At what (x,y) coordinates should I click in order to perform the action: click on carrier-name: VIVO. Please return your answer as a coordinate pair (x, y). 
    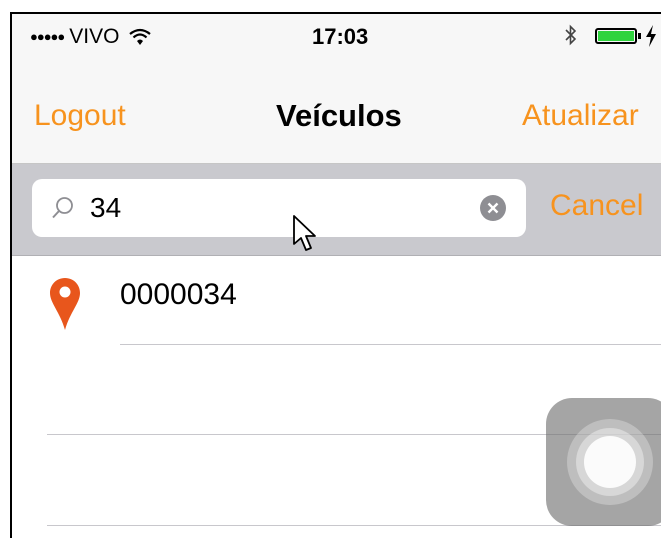
    Looking at the image, I should click on (94, 36).